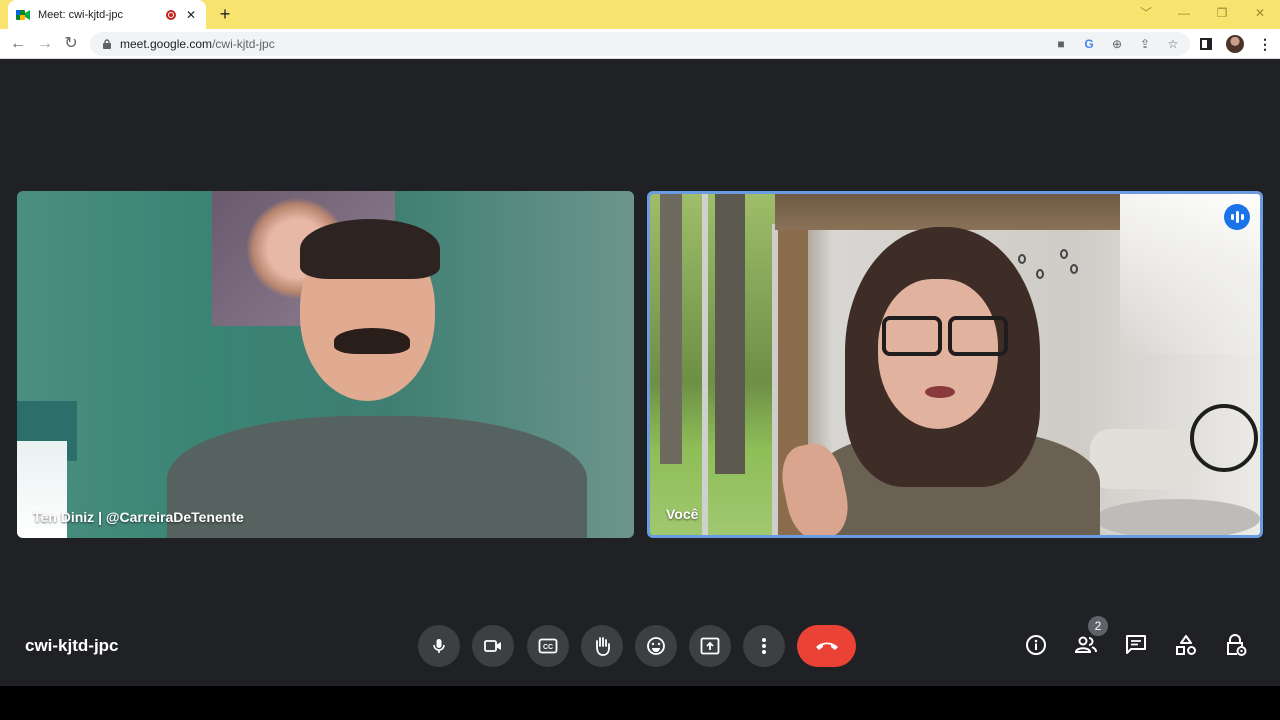 The height and width of the screenshot is (720, 1280). I want to click on participant-name: Ten Diniz | @CarreiraDeTenente, so click(138, 517).